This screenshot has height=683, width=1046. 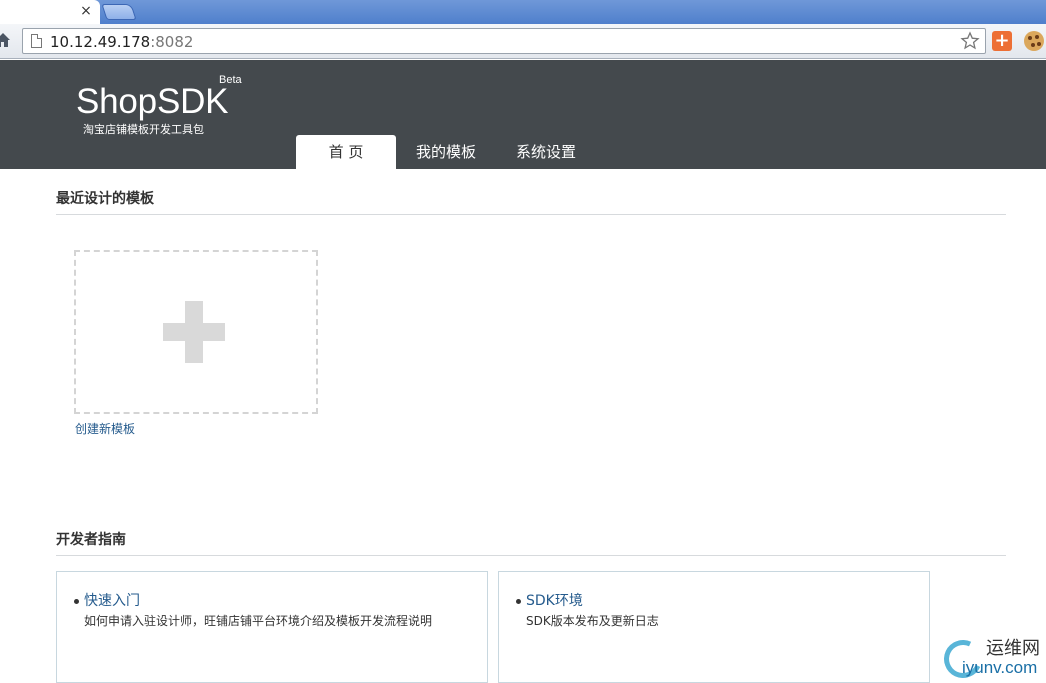 What do you see at coordinates (446, 152) in the screenshot?
I see `tab-my-templates: 我的模板` at bounding box center [446, 152].